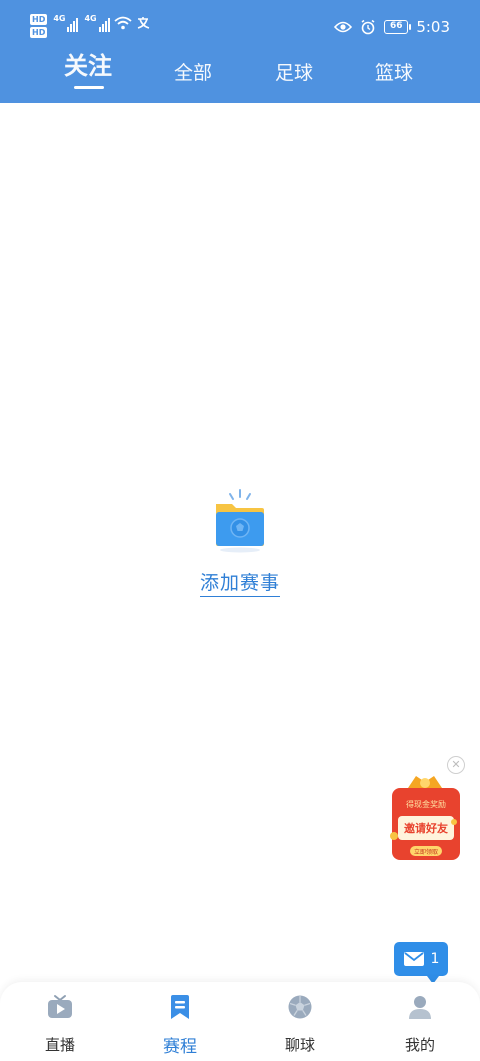 This screenshot has width=480, height=1061. I want to click on alarm-icon, so click(368, 27).